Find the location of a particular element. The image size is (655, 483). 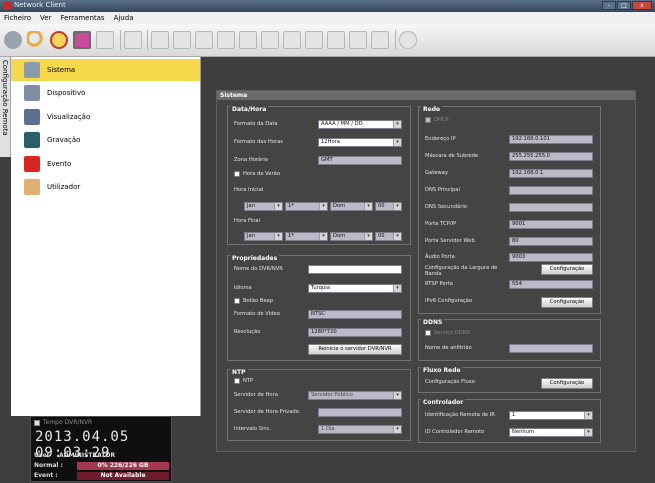

sidebar-item-utilizador: Utilizador is located at coordinates (105, 187).